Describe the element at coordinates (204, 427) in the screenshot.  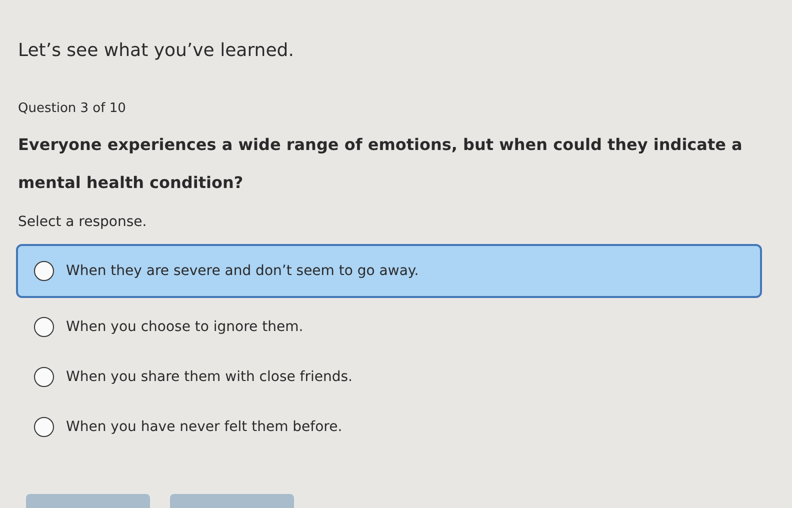
I see `option-label: When you have never felt them before.` at that location.